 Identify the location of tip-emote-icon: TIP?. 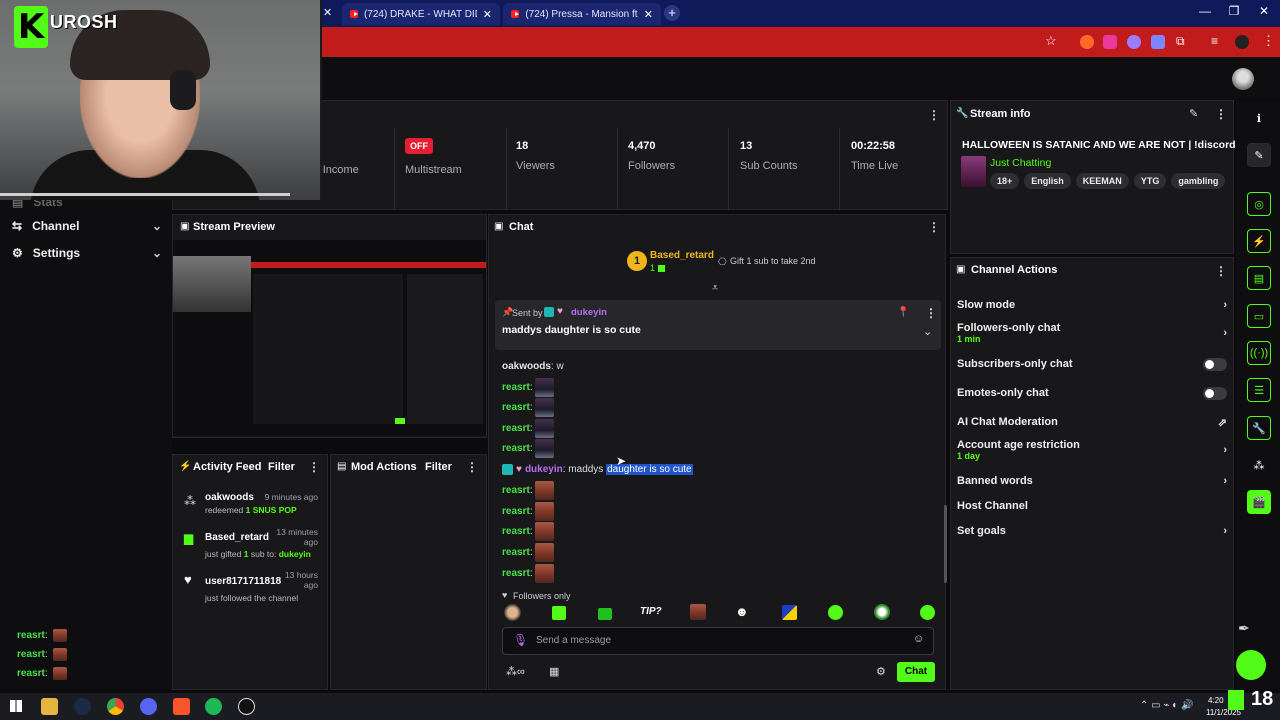
(651, 611).